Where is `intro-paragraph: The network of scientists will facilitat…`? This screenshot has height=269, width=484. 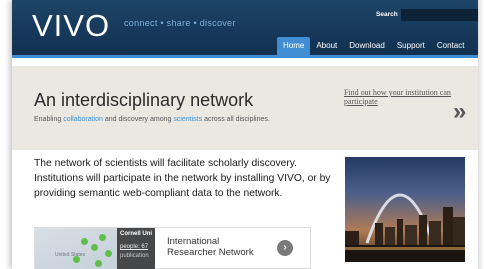
intro-paragraph: The network of scientists will facilitat… is located at coordinates (182, 178).